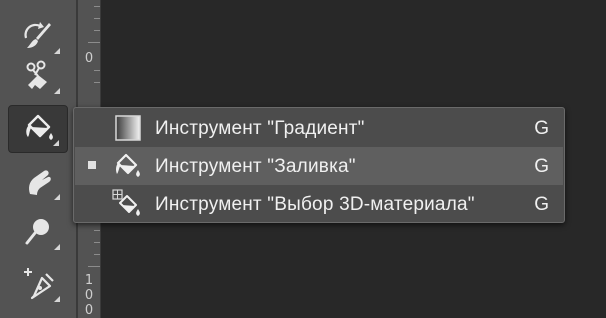  I want to click on background-eraser-icon, so click(36, 74).